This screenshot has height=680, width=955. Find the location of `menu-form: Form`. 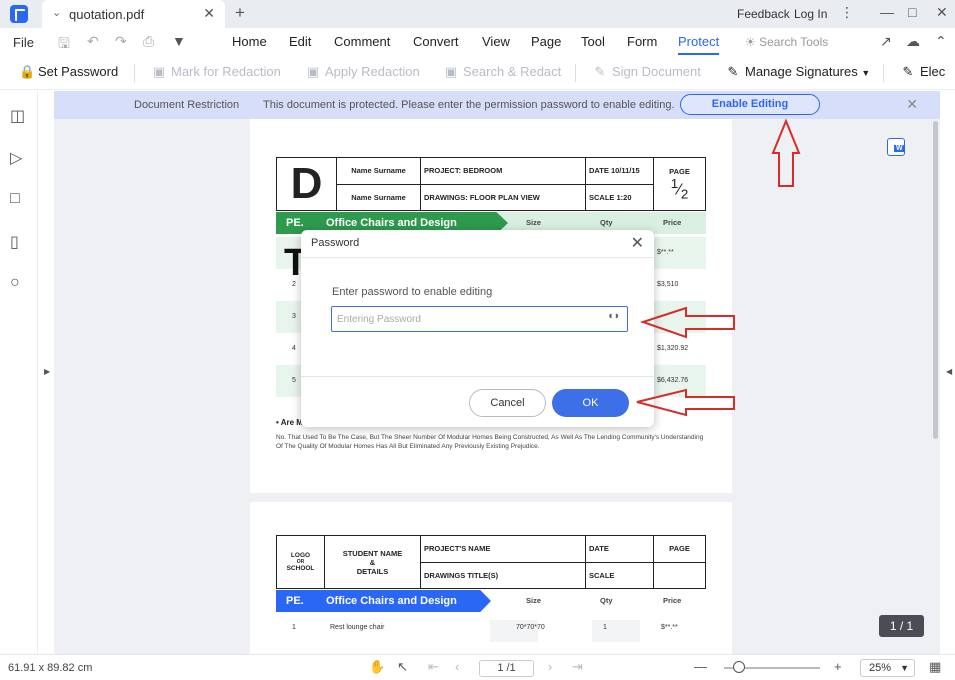

menu-form: Form is located at coordinates (642, 41).